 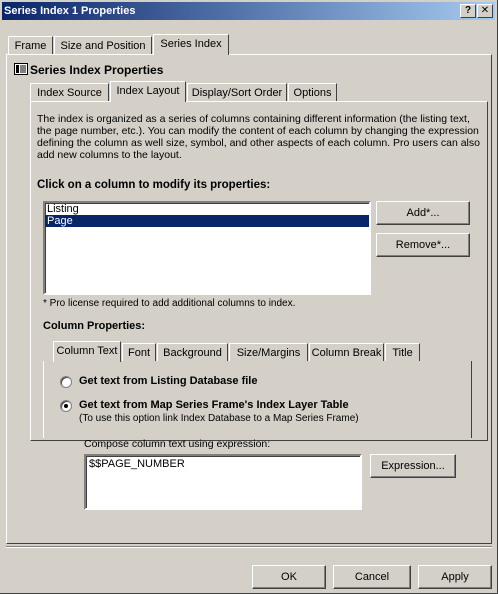 I want to click on ok-button: OK, so click(x=289, y=577).